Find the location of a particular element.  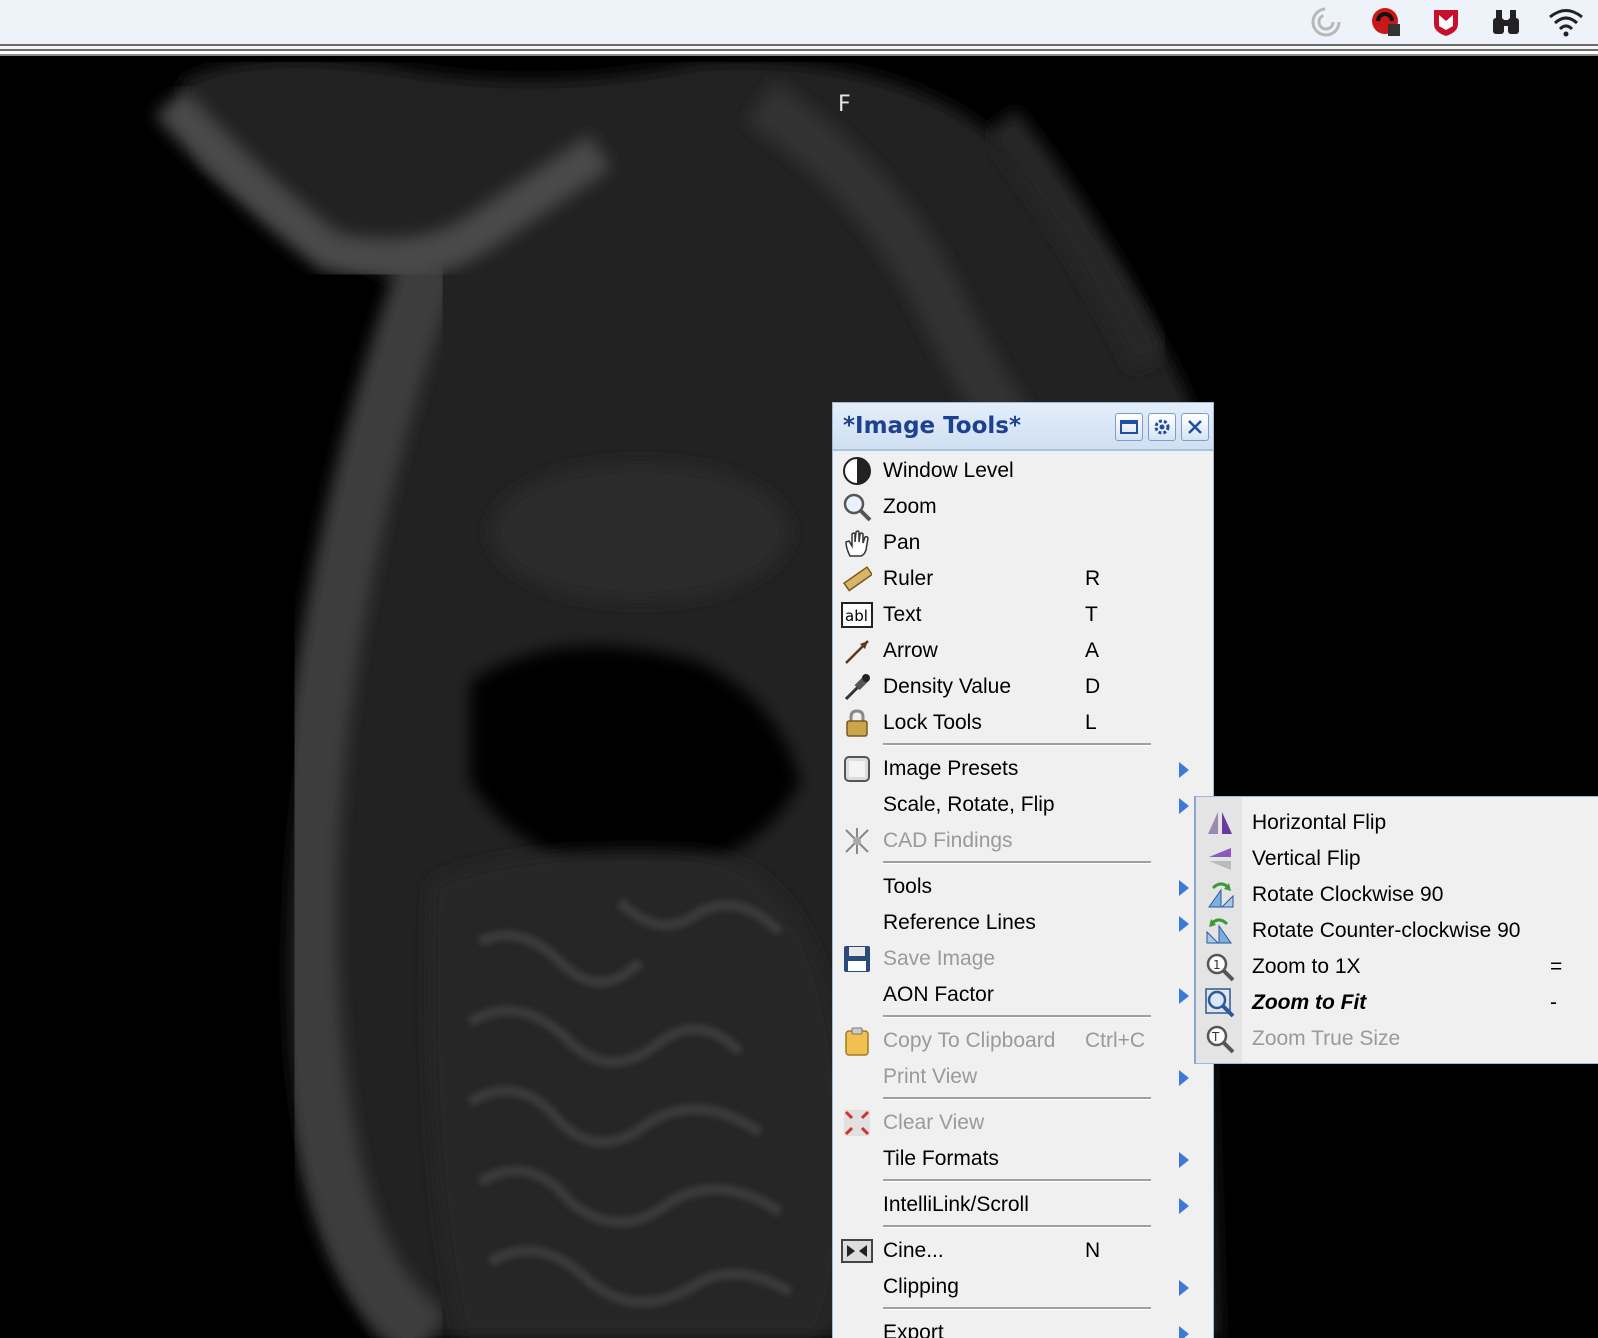

red-shield-icon is located at coordinates (1386, 22).